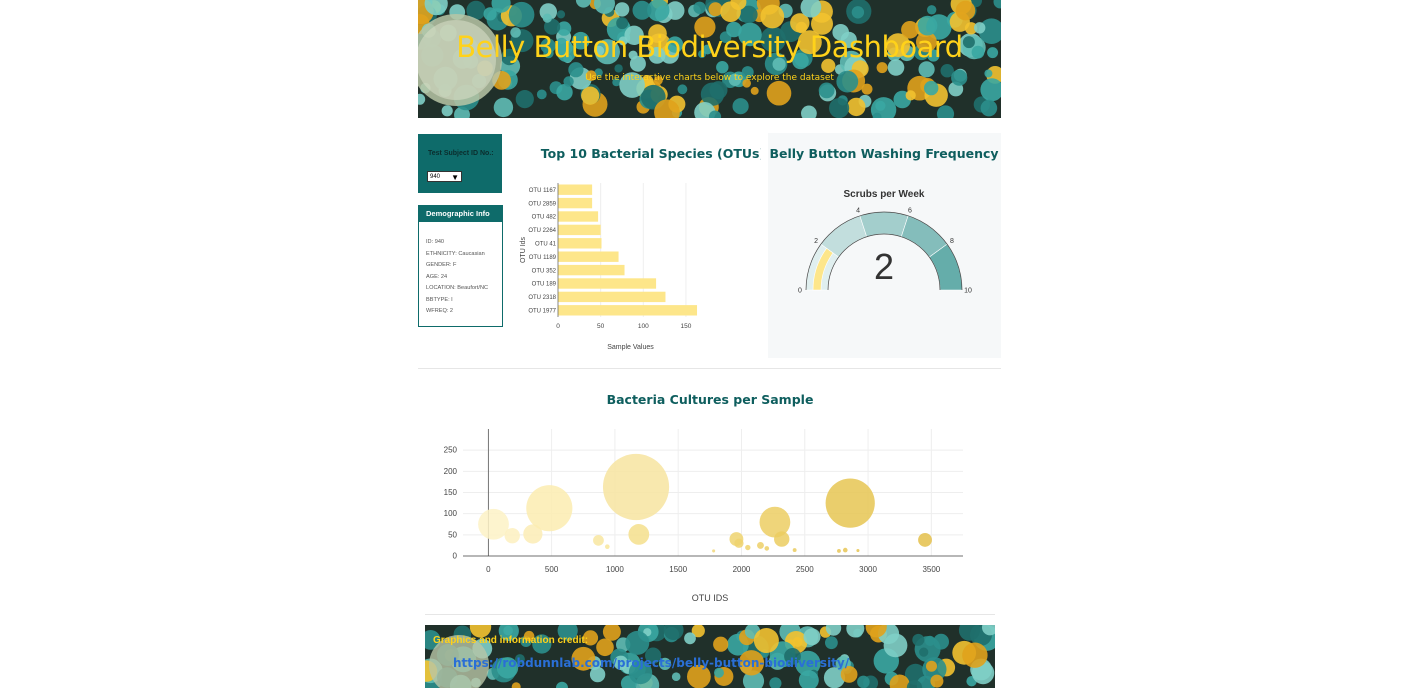 This screenshot has height=688, width=1416. Describe the element at coordinates (440, 311) in the screenshot. I see `demographic-item: WFREQ: 2` at that location.